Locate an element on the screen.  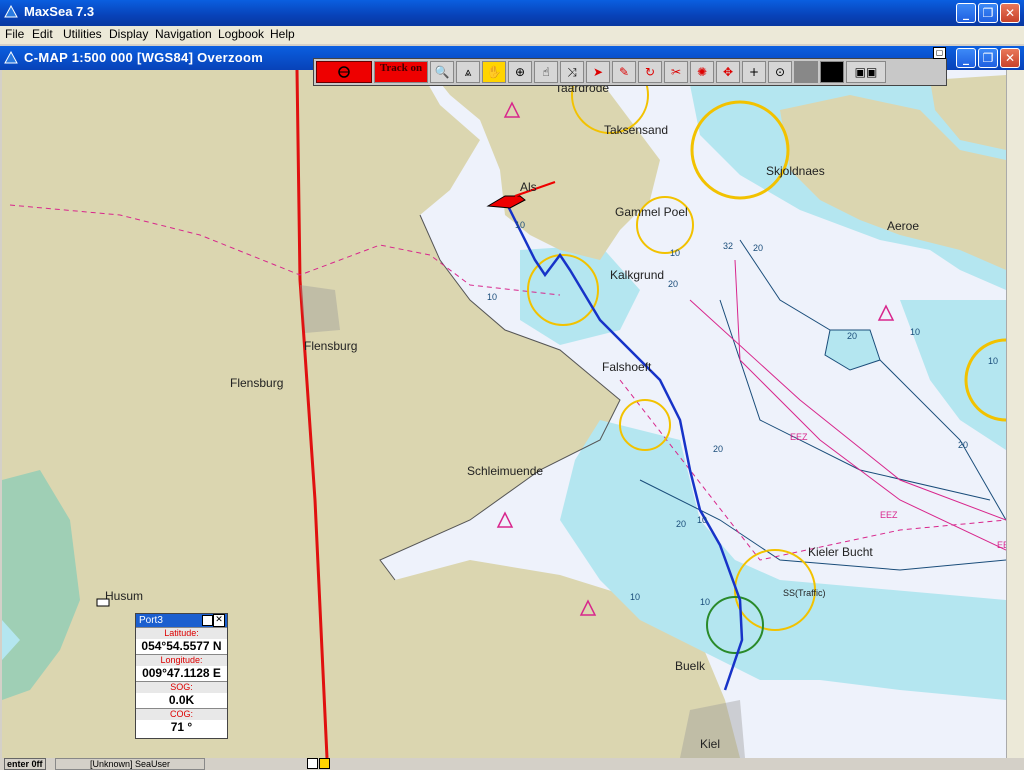
latitude-label: Latitude: is located at coordinates (181, 633).